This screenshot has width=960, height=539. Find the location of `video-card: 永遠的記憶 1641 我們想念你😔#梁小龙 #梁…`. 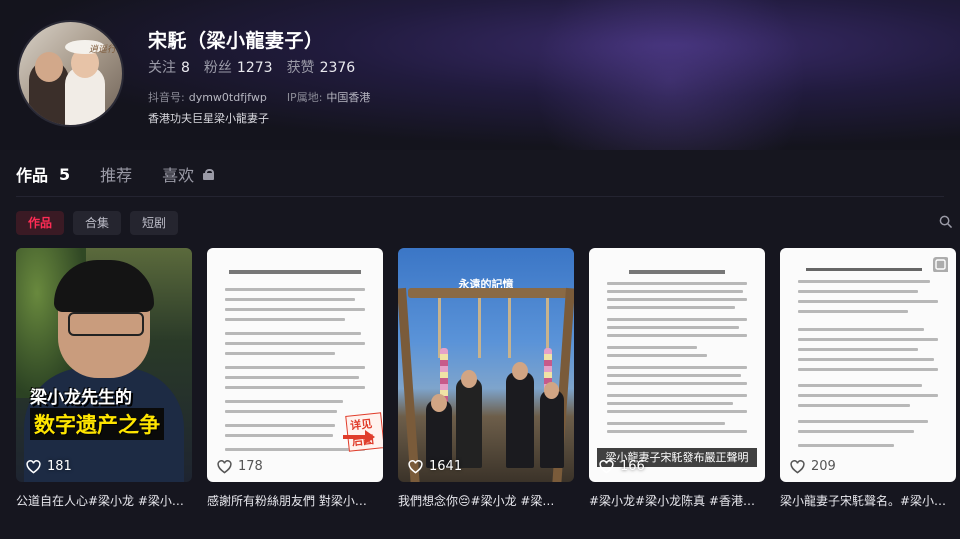

video-card: 永遠的記憶 1641 我們想念你😔#梁小龙 #梁… is located at coordinates (486, 378).